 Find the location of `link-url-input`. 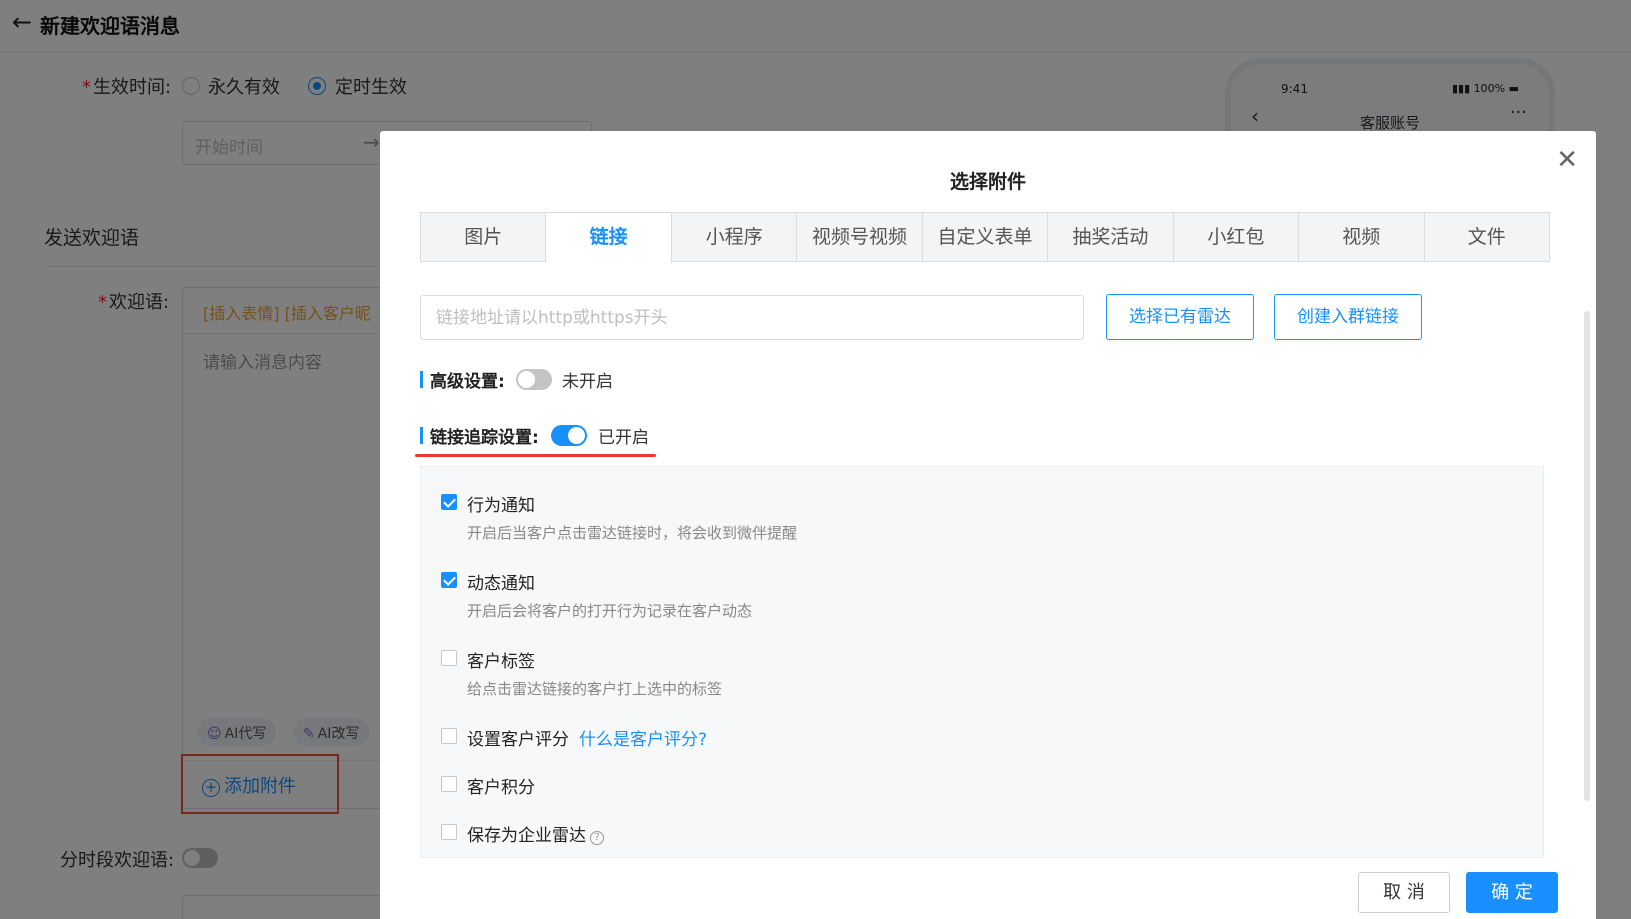

link-url-input is located at coordinates (752, 317).